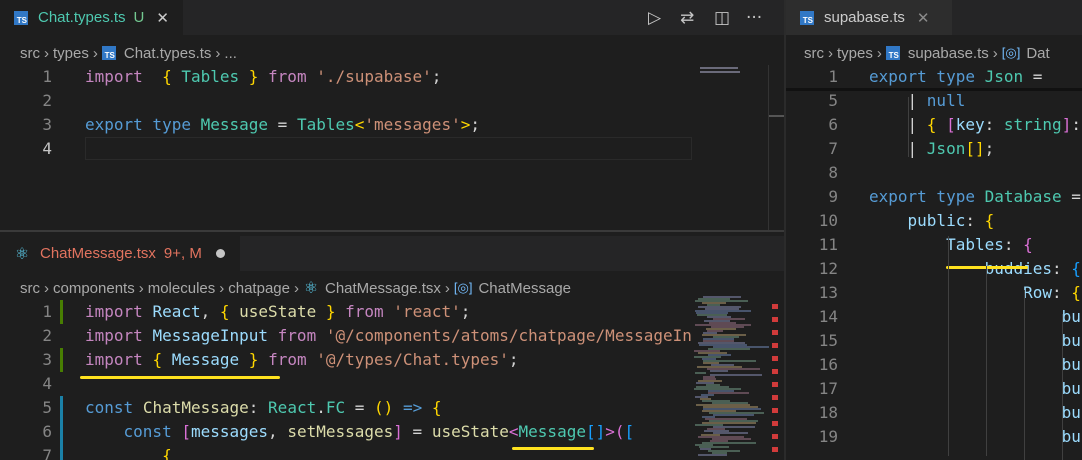 This screenshot has height=460, width=1082. What do you see at coordinates (359, 124) in the screenshot?
I see `code-token: <` at bounding box center [359, 124].